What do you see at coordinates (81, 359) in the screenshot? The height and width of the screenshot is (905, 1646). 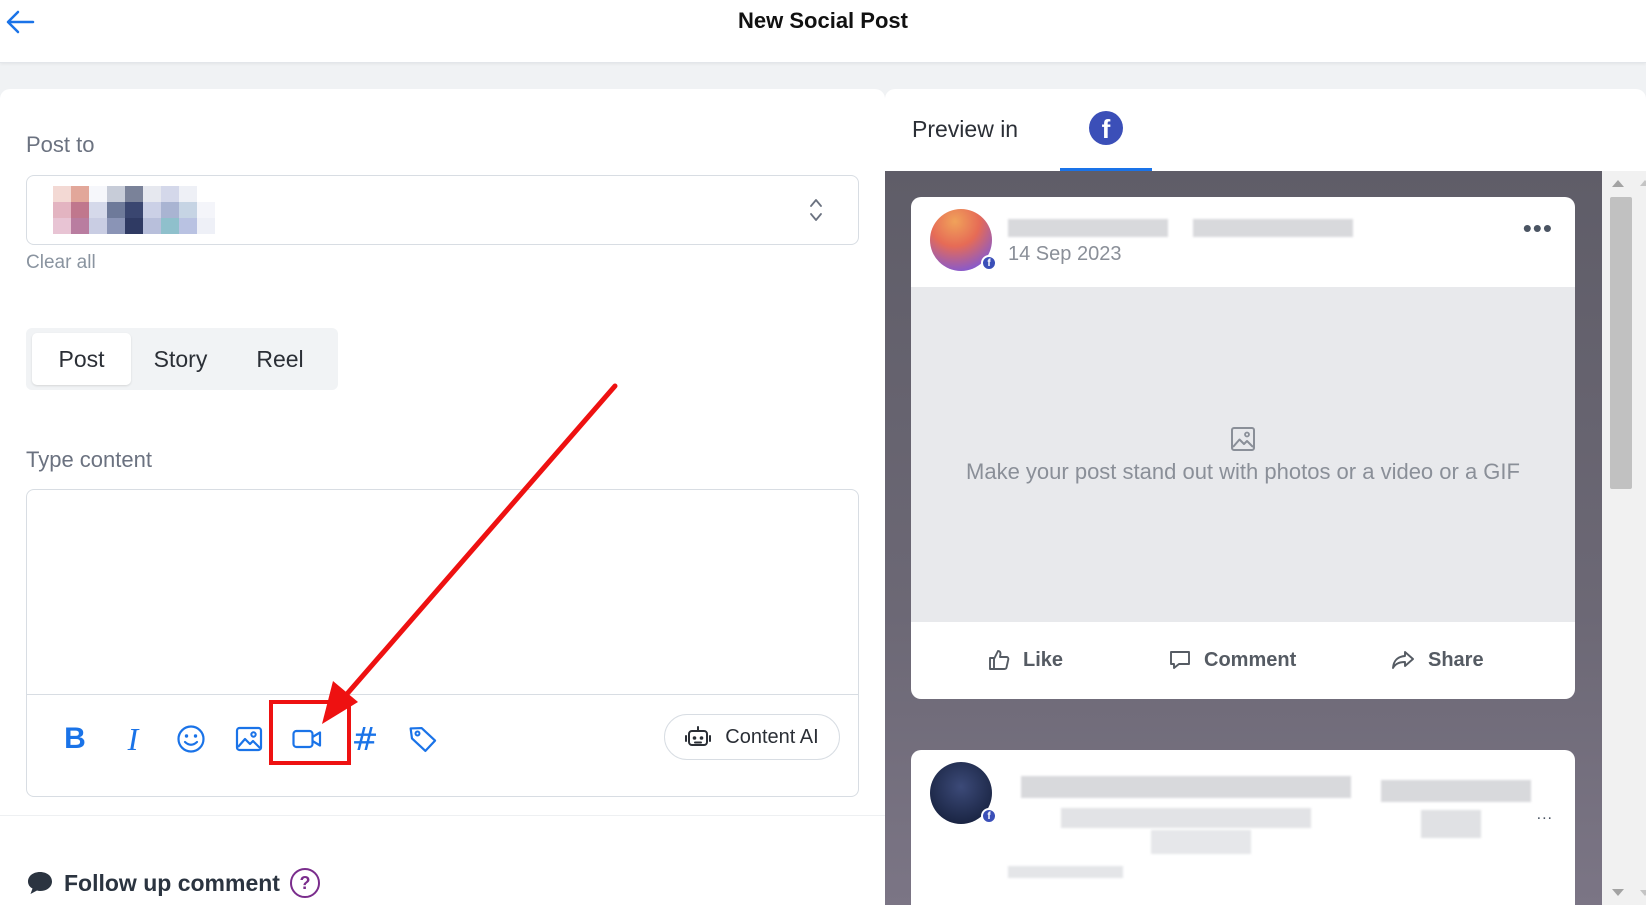 I see `tab-post: Post` at bounding box center [81, 359].